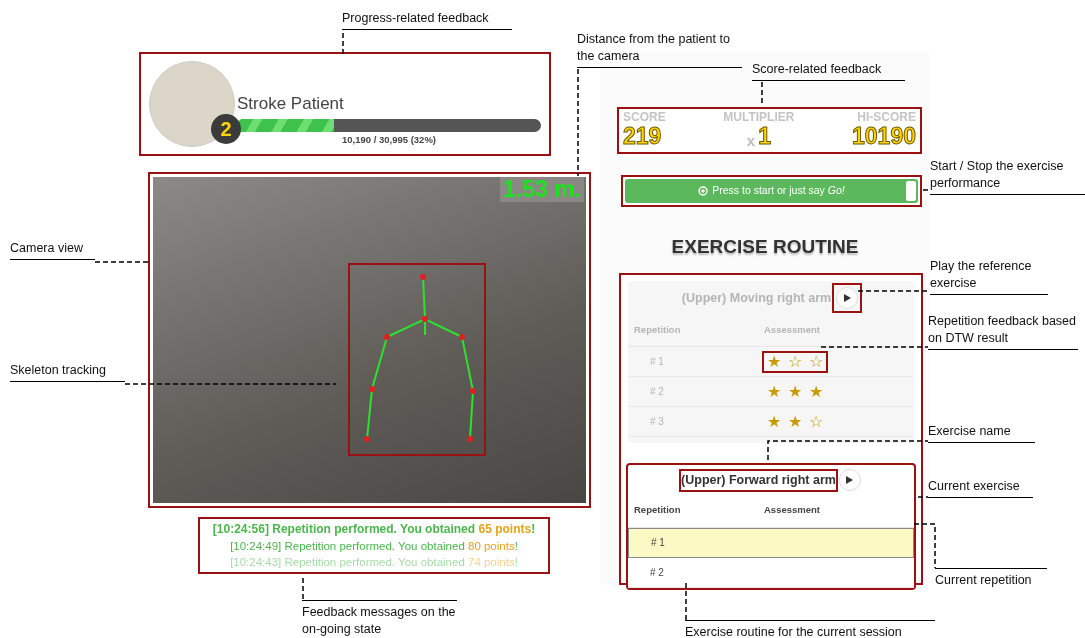 The width and height of the screenshot is (1085, 638). Describe the element at coordinates (67, 372) in the screenshot. I see `annotation-label: Skeleton tracking` at that location.